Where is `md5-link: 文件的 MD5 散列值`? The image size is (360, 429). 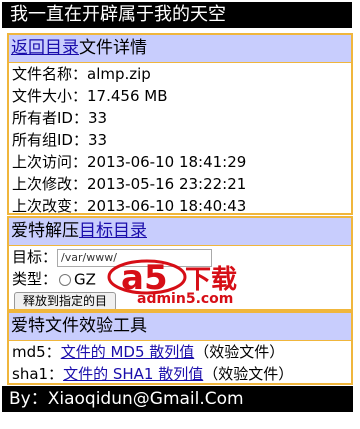
md5-link: 文件的 MD5 散列值 is located at coordinates (128, 352).